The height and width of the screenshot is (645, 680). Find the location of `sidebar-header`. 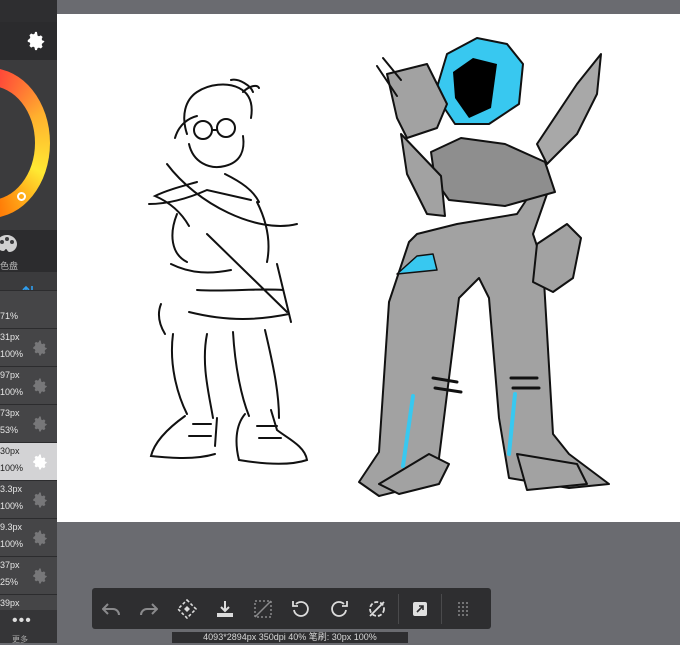

sidebar-header is located at coordinates (28, 11).